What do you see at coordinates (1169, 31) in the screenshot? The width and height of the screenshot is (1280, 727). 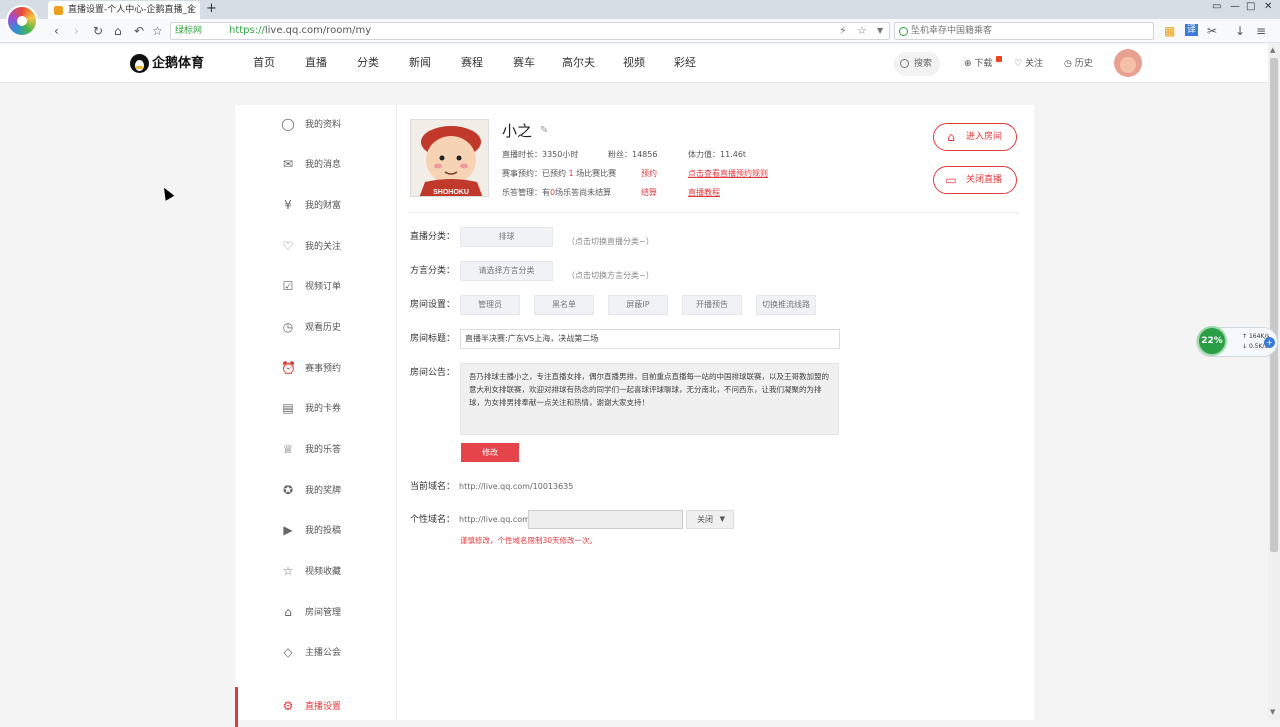 I see `apps-grid-icon: ▦` at bounding box center [1169, 31].